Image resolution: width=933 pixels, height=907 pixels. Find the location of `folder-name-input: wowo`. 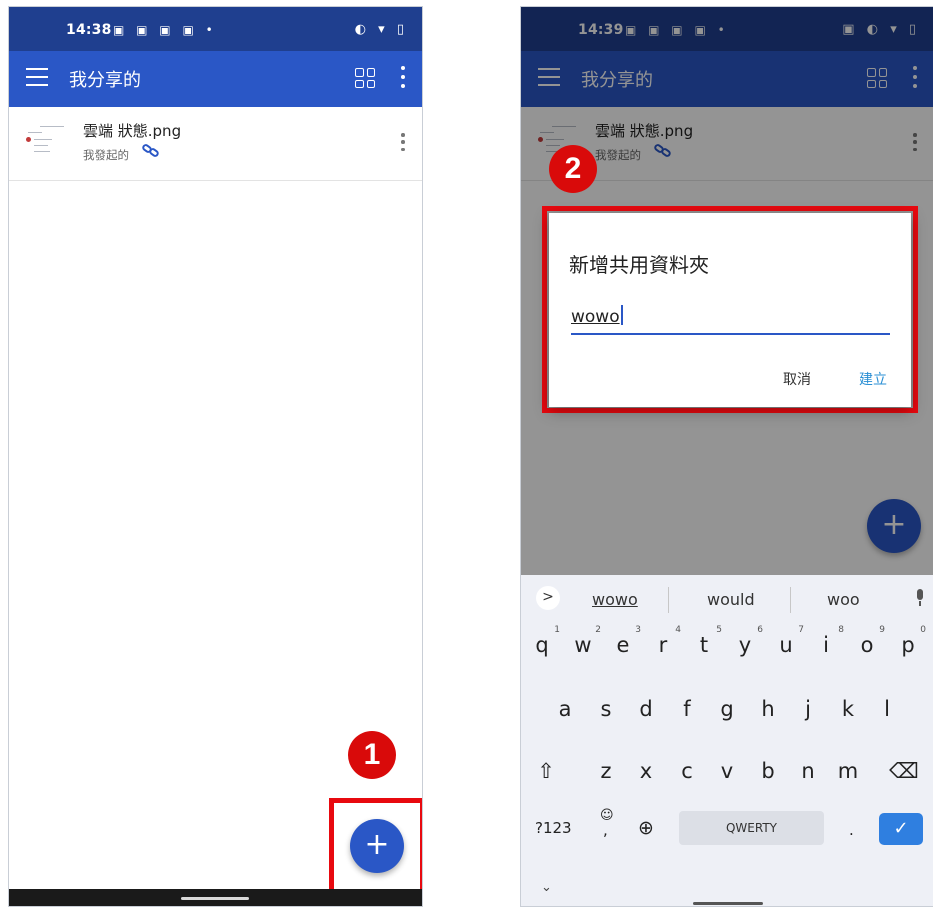

folder-name-input: wowo is located at coordinates (730, 320).